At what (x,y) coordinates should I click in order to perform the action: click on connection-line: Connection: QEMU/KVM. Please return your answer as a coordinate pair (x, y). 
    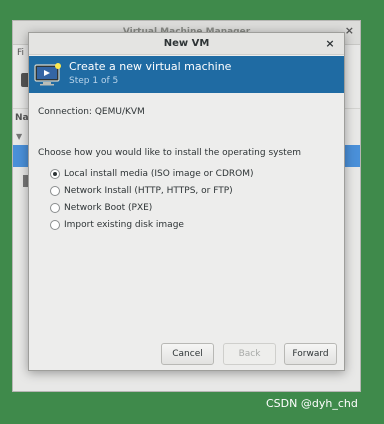
    Looking at the image, I should click on (91, 112).